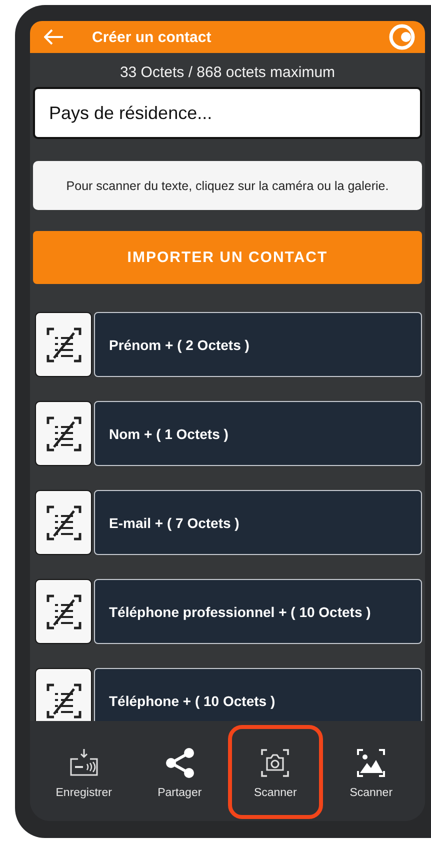  I want to click on camera-scan-icon, so click(275, 763).